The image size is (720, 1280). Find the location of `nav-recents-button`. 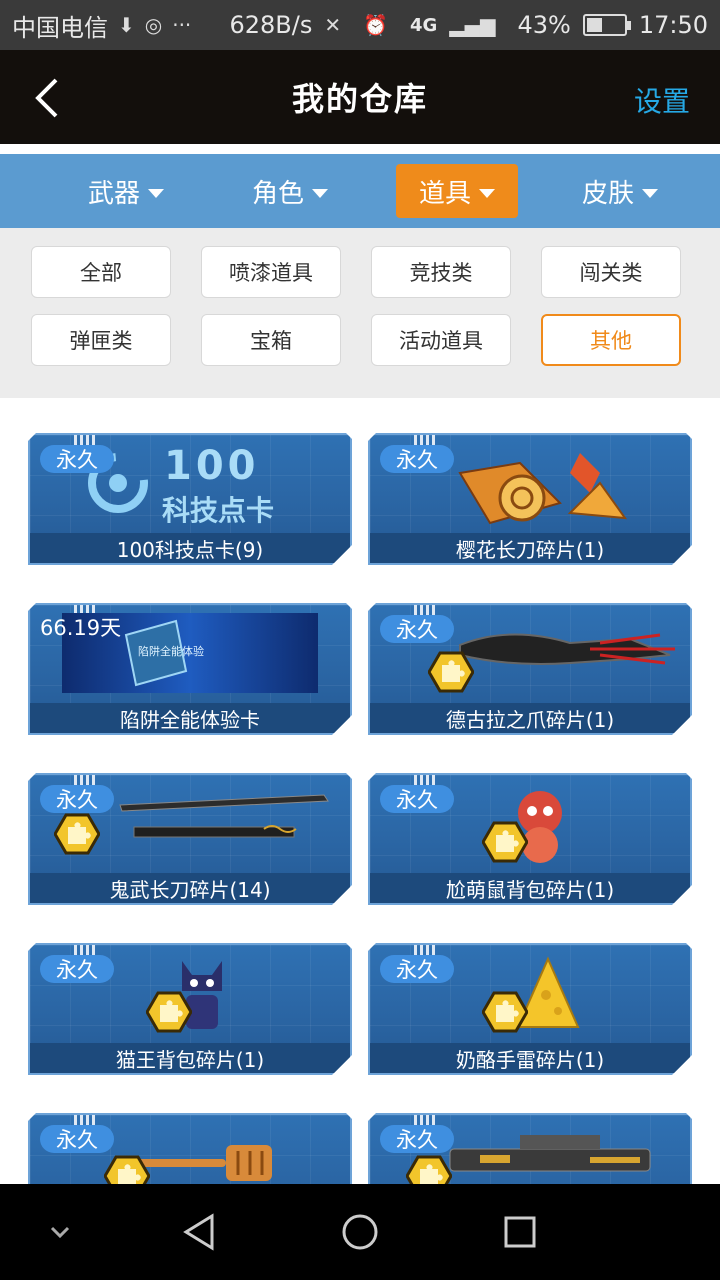

nav-recents-button is located at coordinates (520, 1232).